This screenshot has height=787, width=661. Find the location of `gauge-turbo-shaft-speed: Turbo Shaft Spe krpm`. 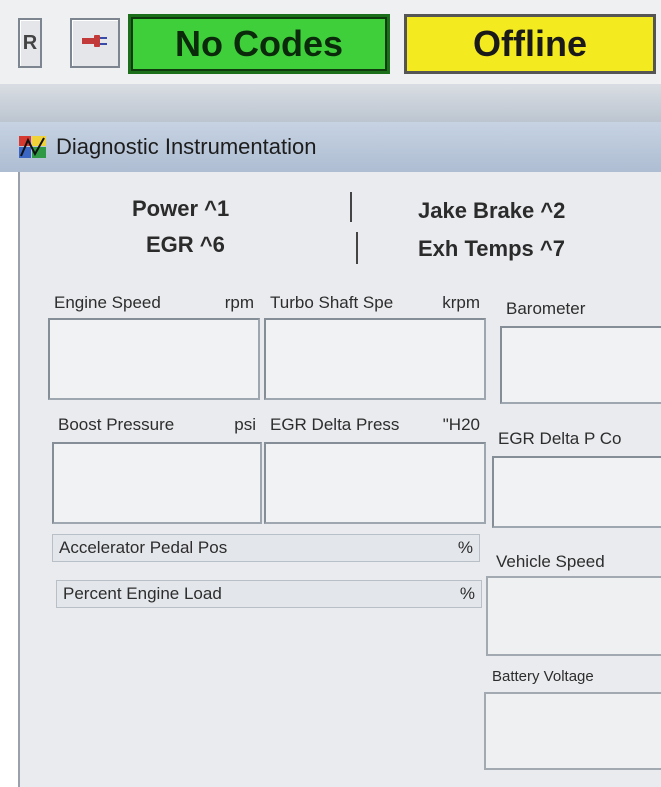

gauge-turbo-shaft-speed: Turbo Shaft Spe krpm is located at coordinates (375, 344).